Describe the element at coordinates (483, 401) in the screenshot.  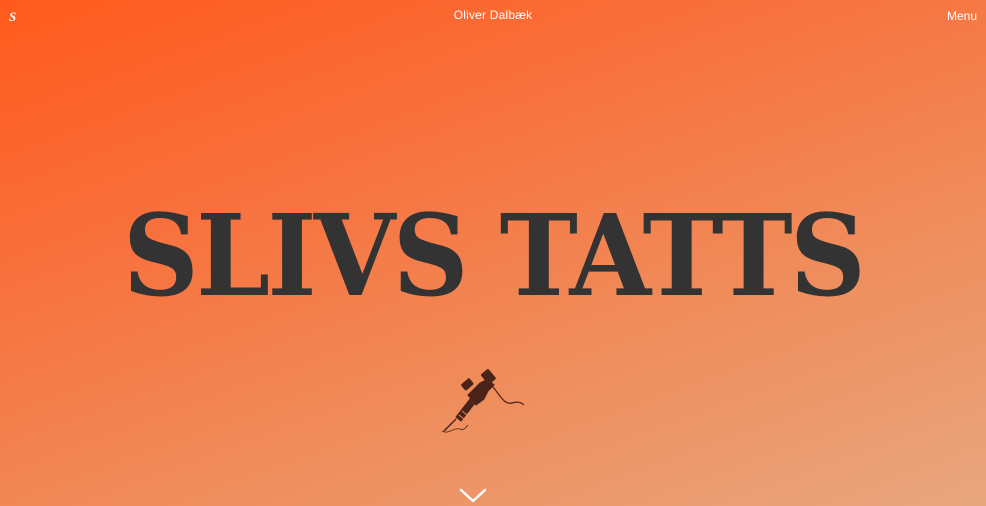
I see `tattoo-machine-icon` at that location.